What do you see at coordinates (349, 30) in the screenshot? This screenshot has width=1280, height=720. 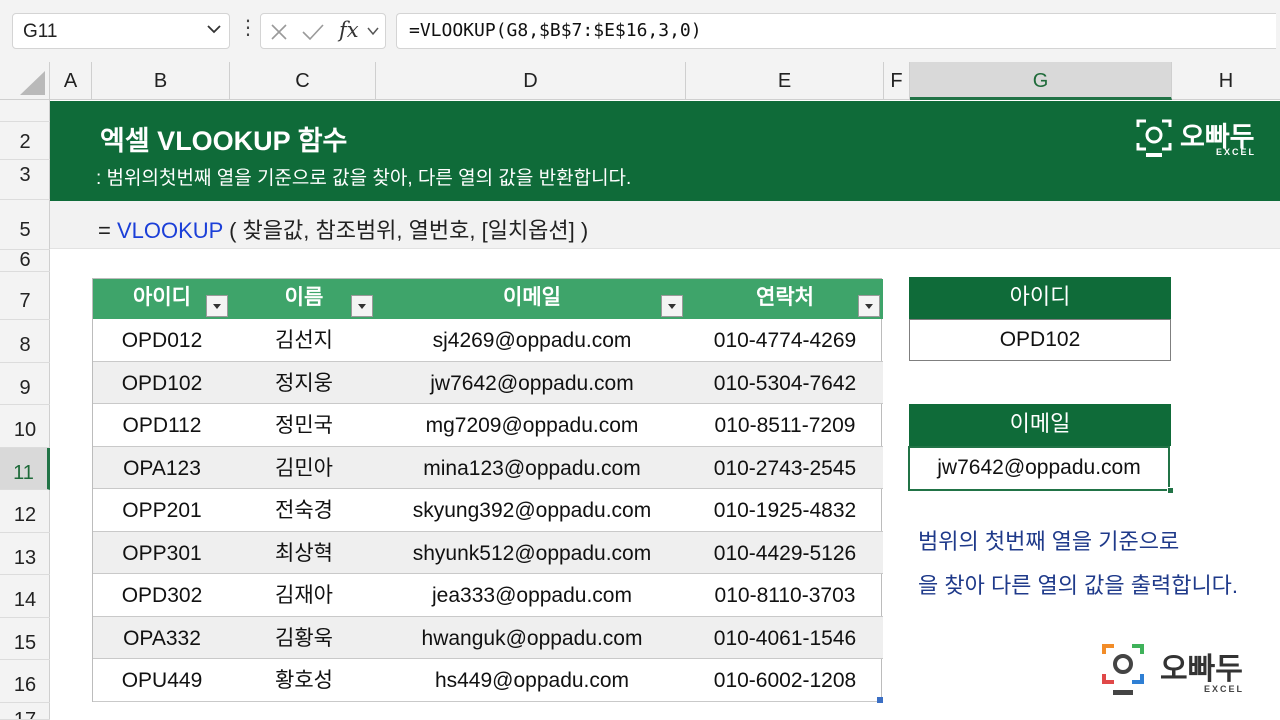 I see `insert-function-icon: fx` at bounding box center [349, 30].